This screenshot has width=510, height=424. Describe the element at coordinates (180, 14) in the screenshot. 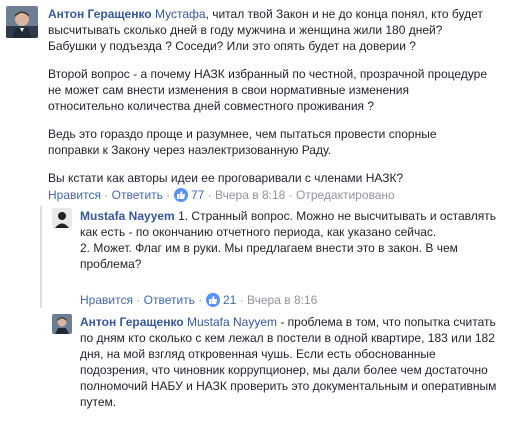

I see `mention-link: Мустафа` at that location.